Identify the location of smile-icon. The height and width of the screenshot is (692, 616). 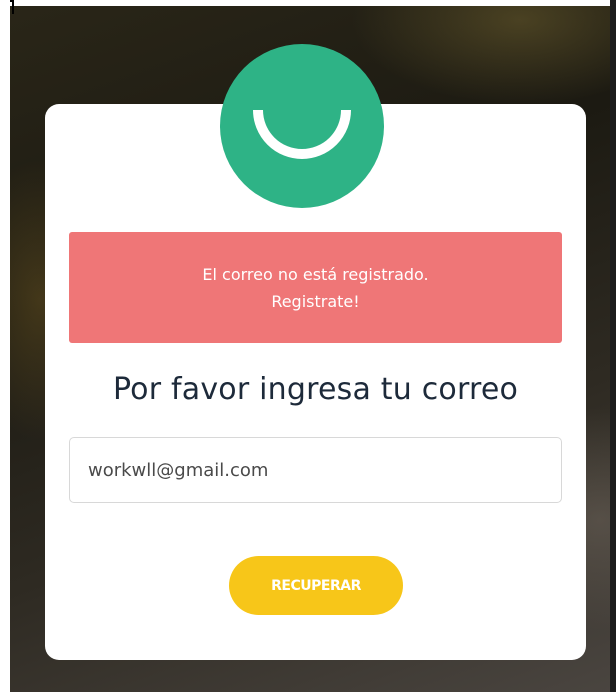
(302, 134).